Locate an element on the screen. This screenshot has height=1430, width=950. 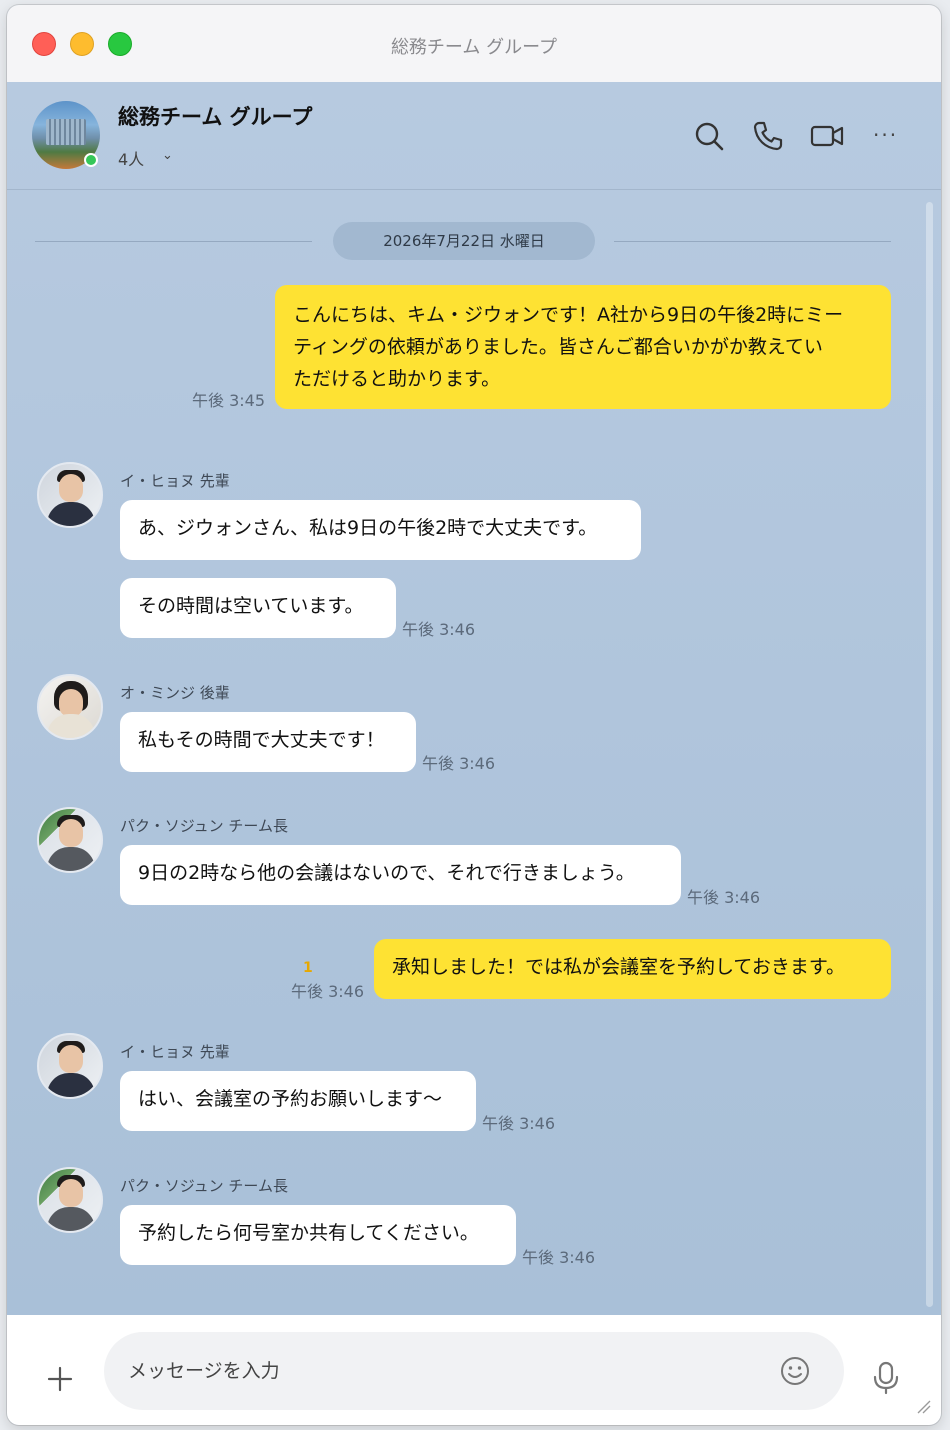
their-message-bubble: はい、会議室の予約お願いします～ is located at coordinates (298, 1101).